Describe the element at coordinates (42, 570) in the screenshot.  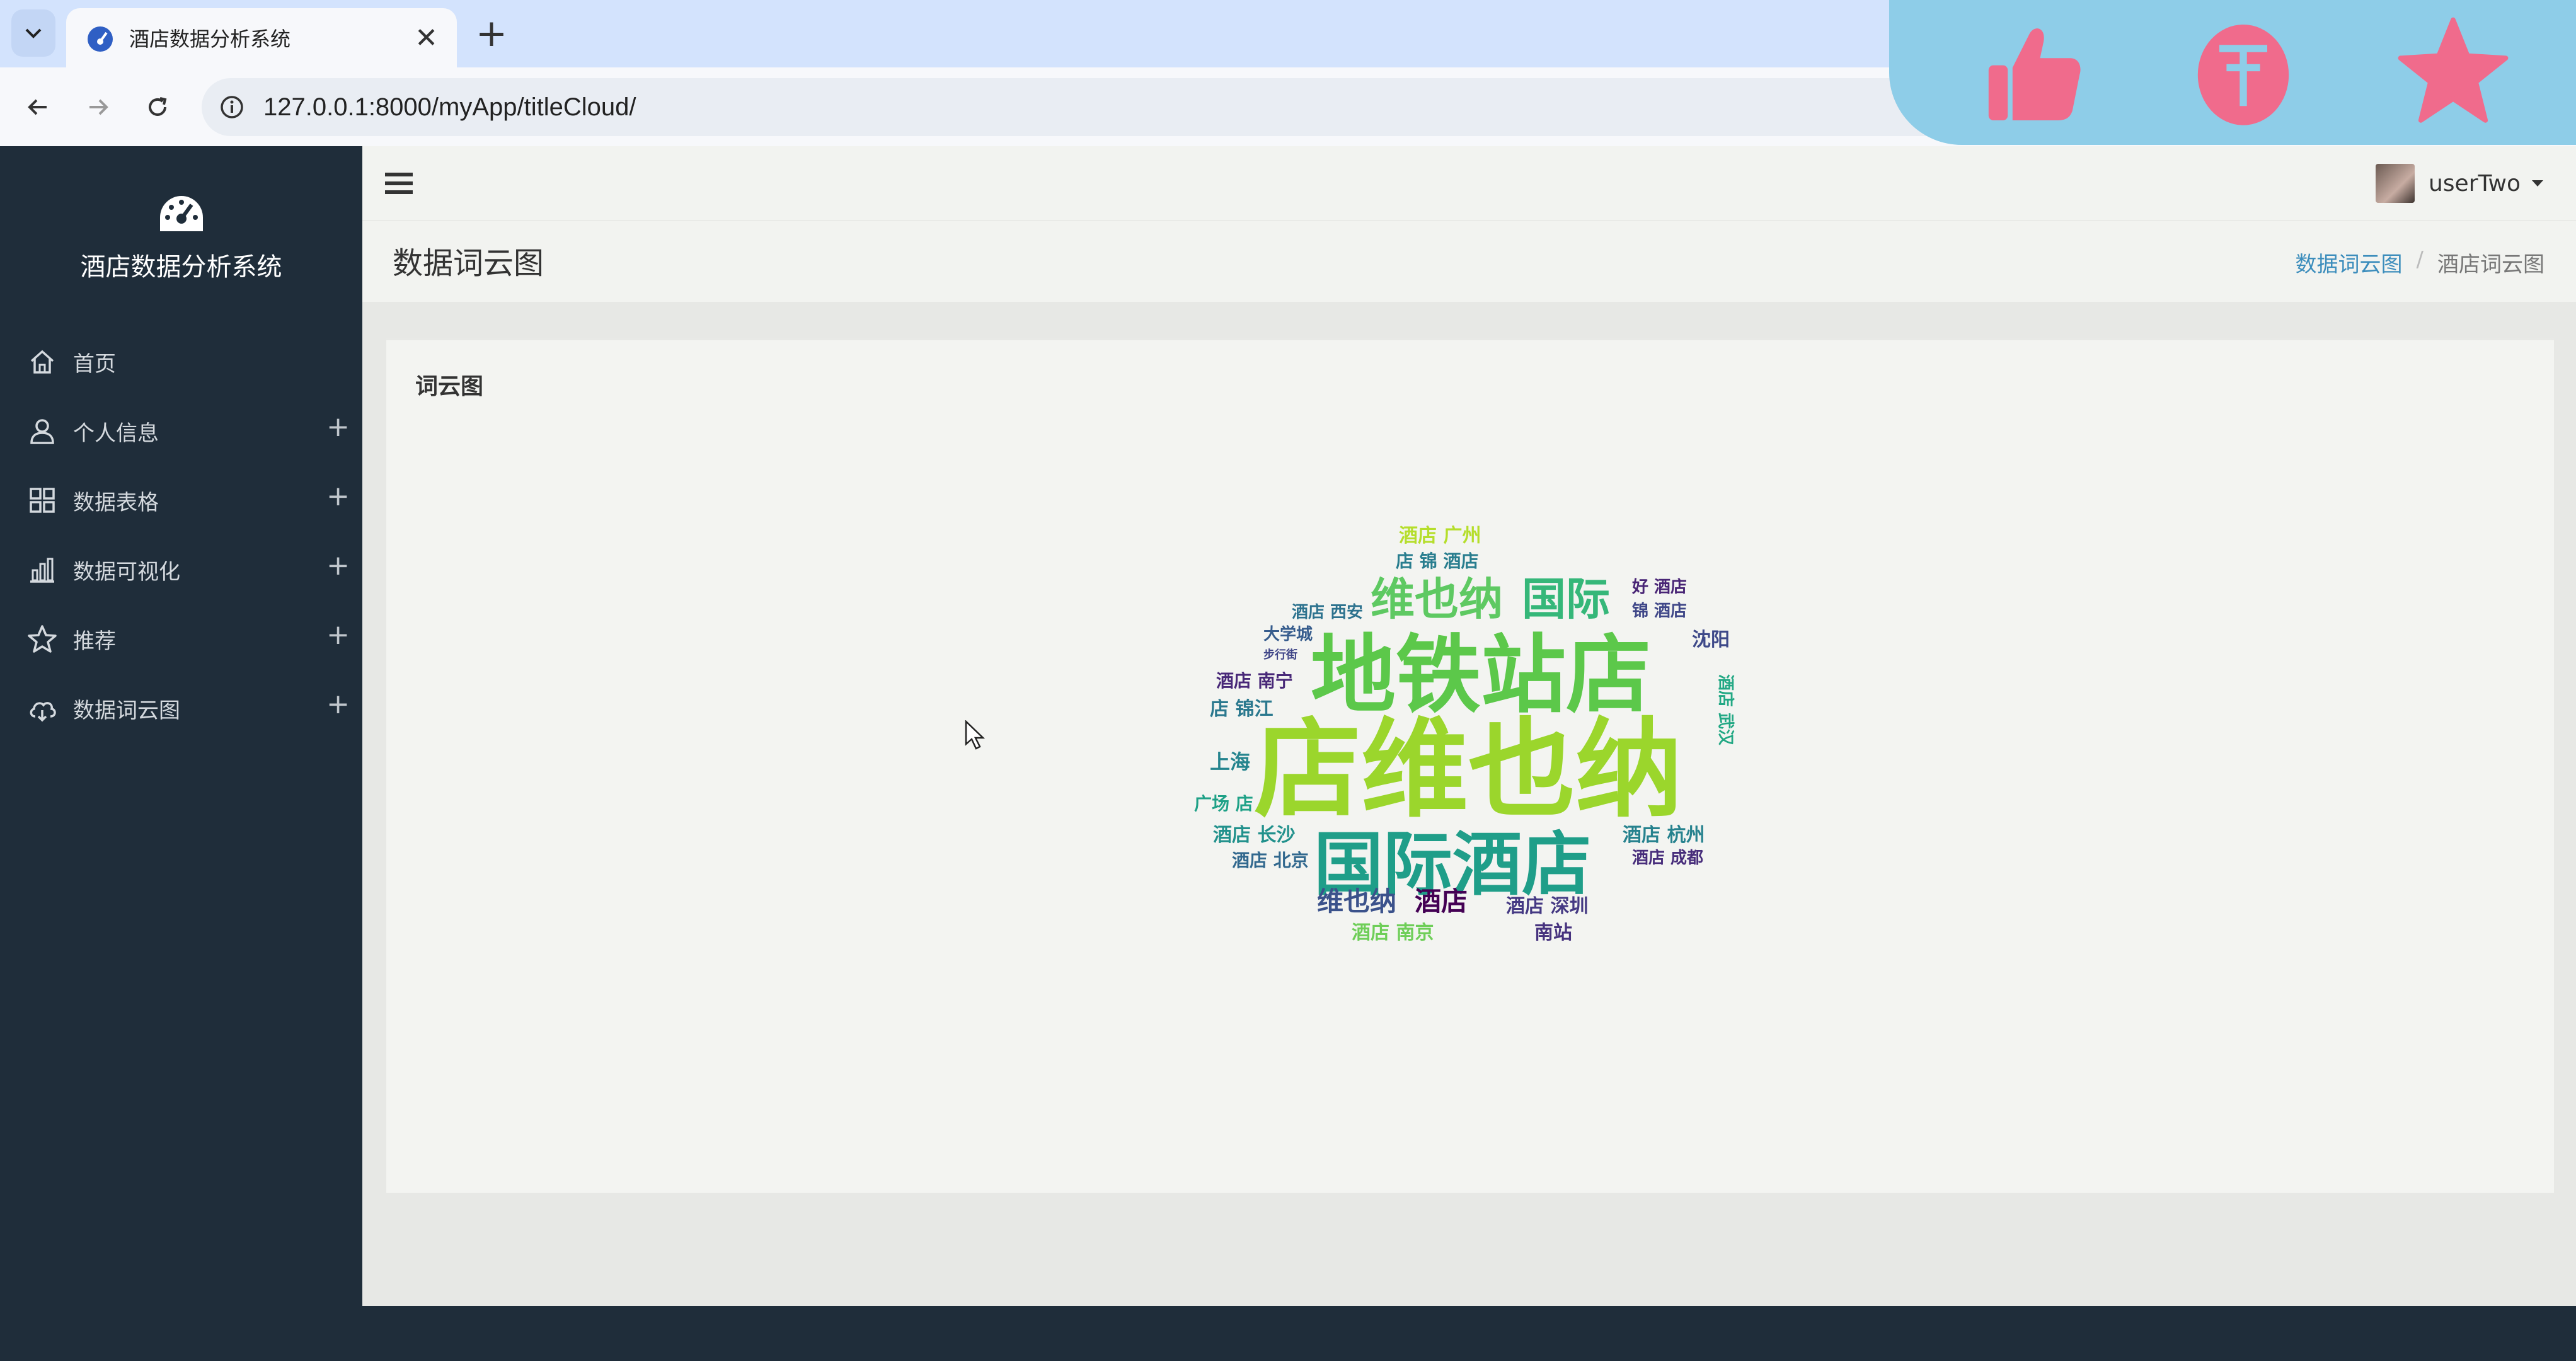
I see `bar-chart-icon` at that location.